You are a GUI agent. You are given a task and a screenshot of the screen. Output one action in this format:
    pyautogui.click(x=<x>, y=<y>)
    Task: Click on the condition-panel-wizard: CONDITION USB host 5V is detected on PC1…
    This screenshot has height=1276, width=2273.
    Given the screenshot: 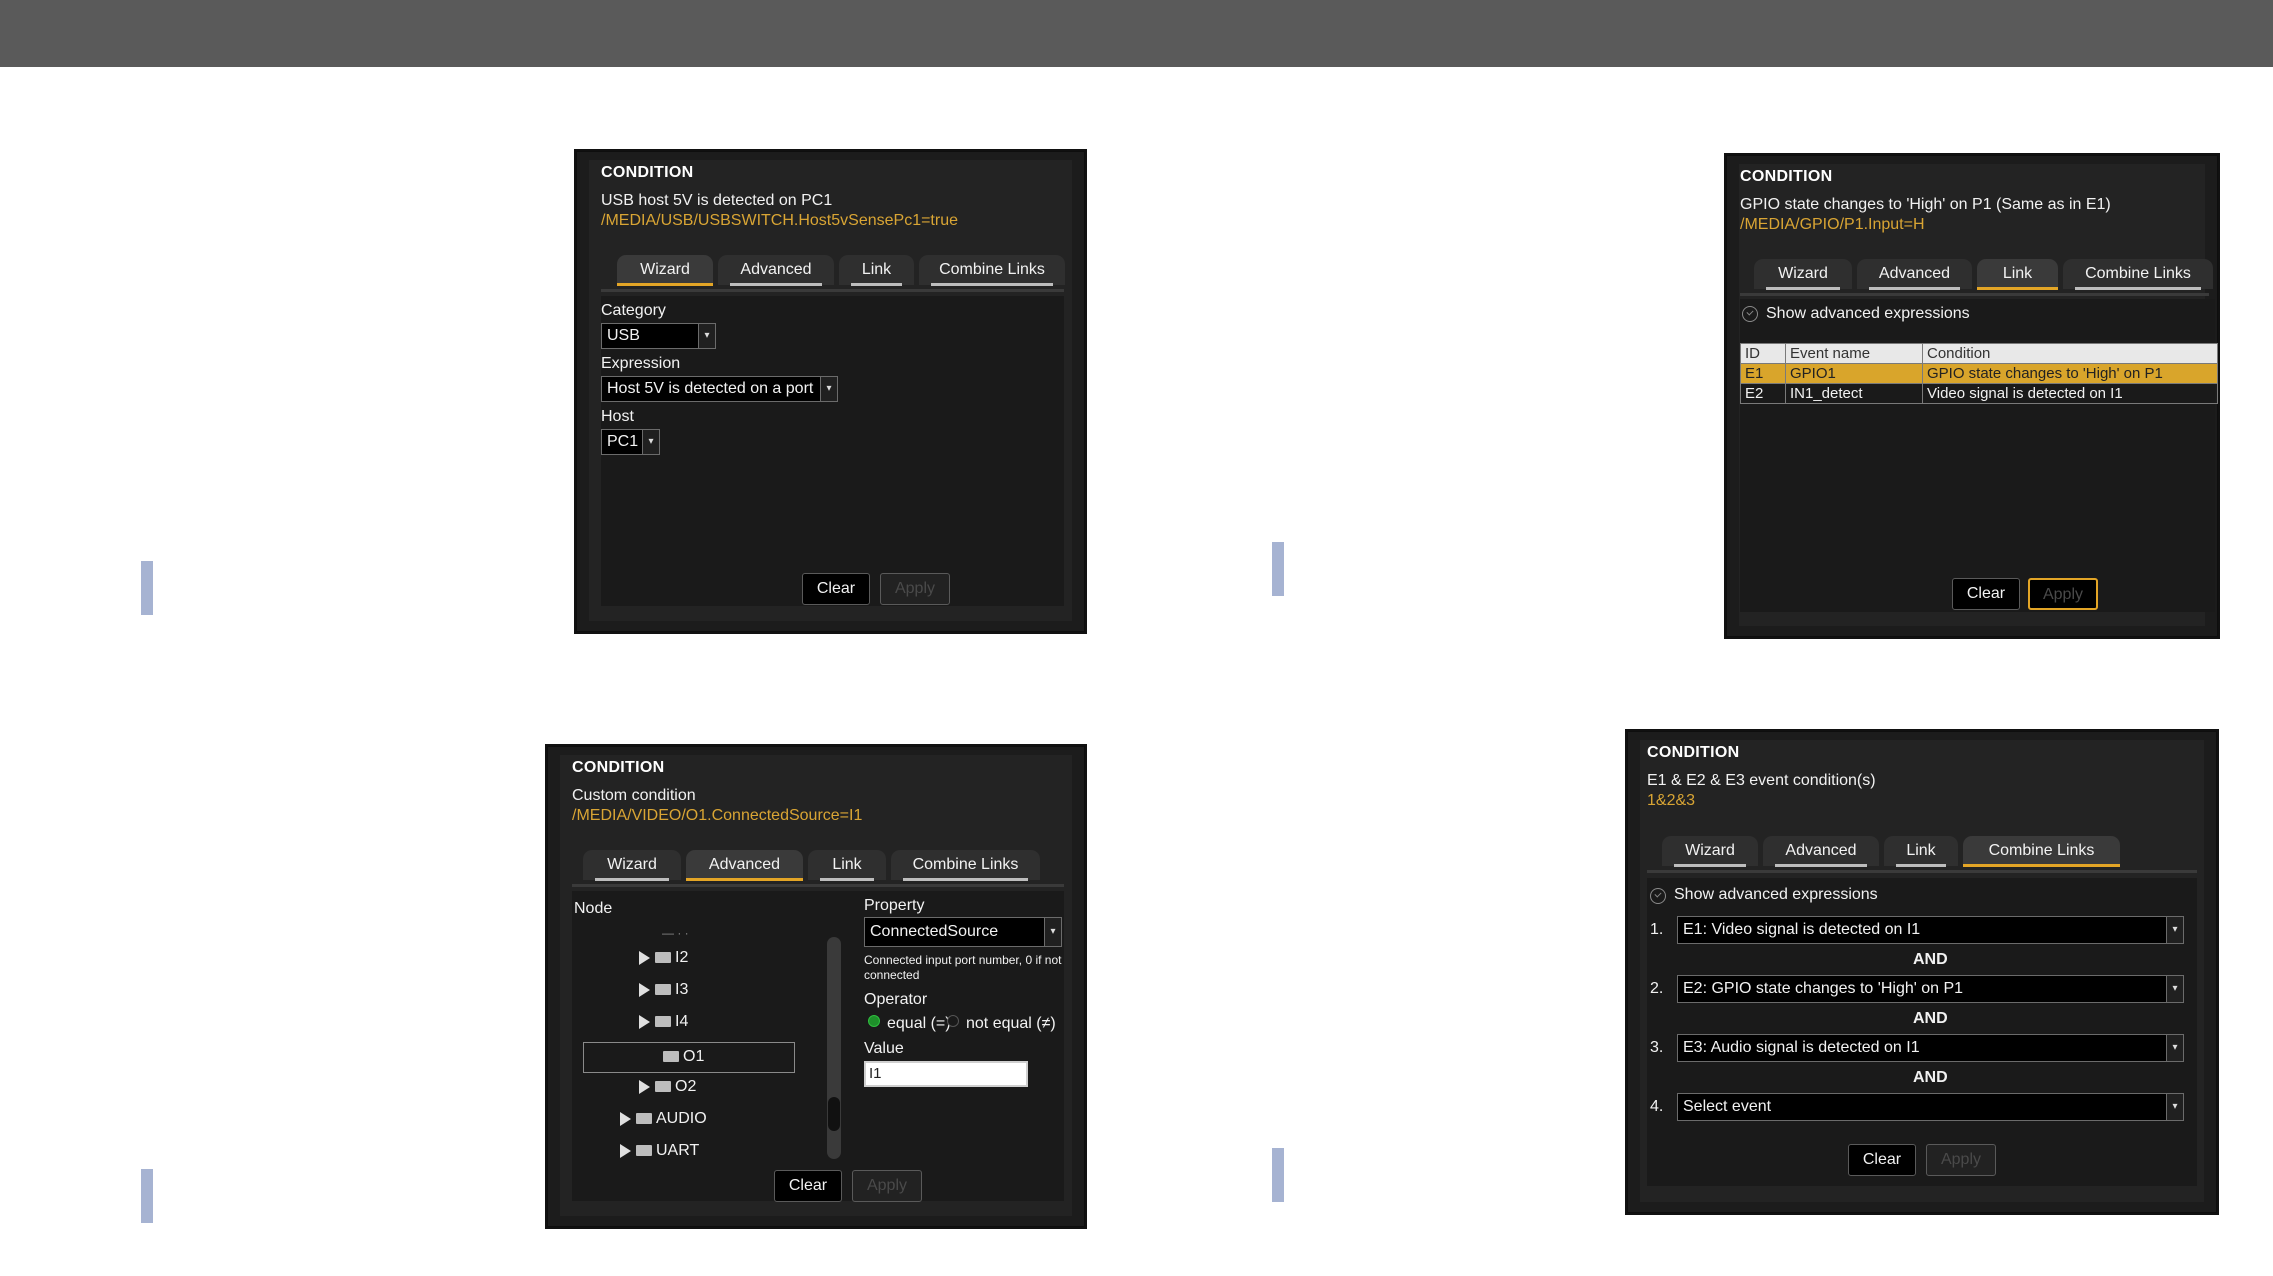 What is the action you would take?
    pyautogui.click(x=830, y=391)
    